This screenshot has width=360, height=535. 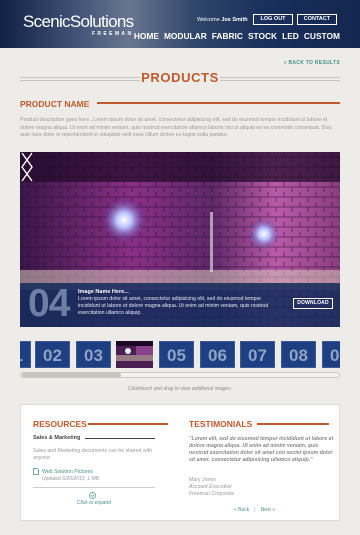 I want to click on thumbnail-number: 08, so click(x=298, y=355).